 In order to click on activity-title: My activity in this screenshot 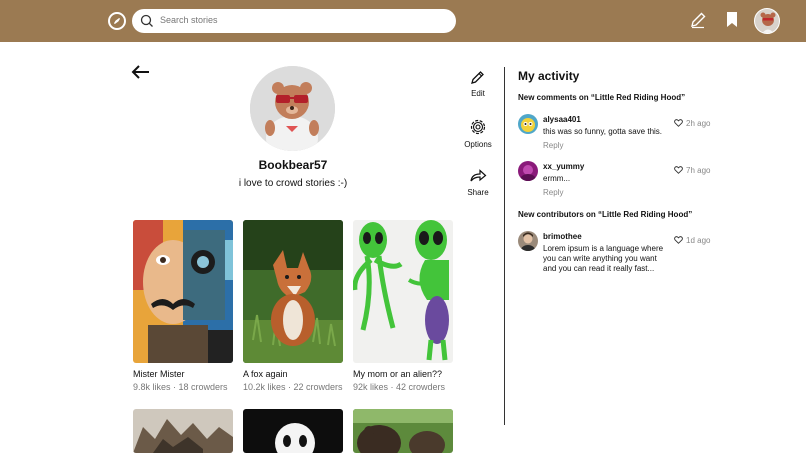, I will do `click(549, 76)`.